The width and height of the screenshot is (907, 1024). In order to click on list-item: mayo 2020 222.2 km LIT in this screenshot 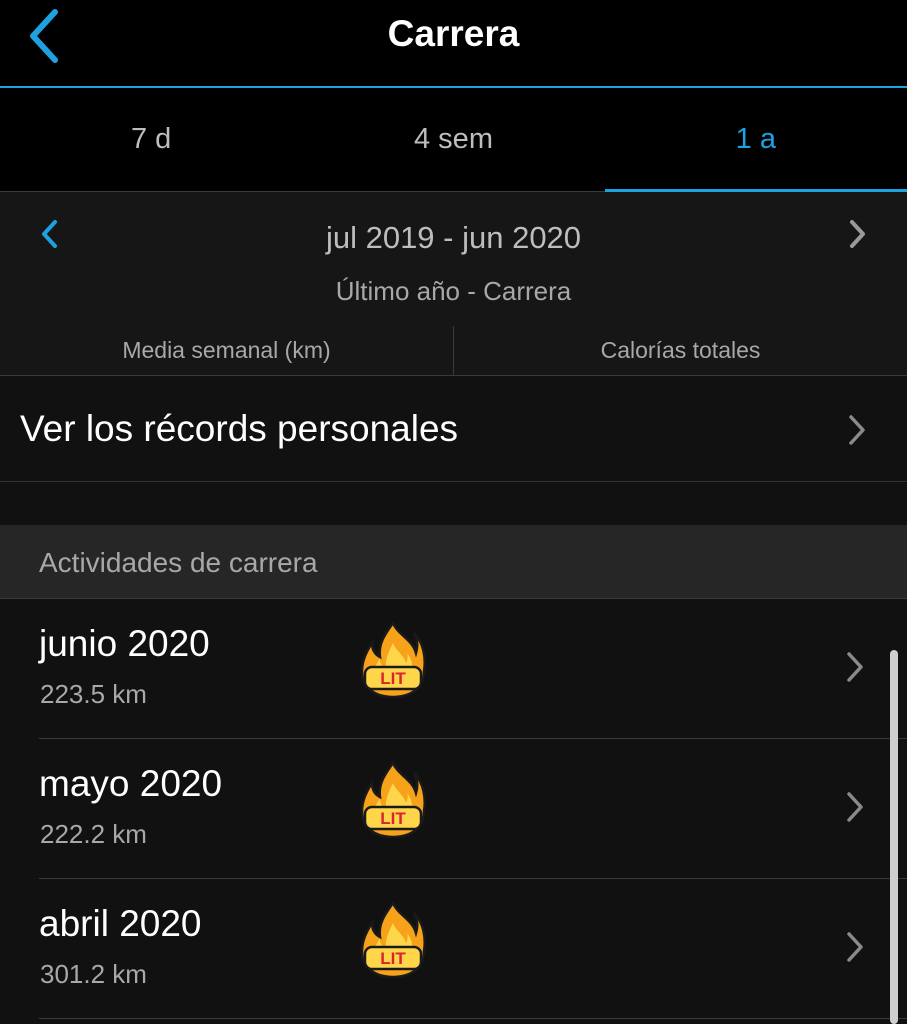, I will do `click(453, 809)`.